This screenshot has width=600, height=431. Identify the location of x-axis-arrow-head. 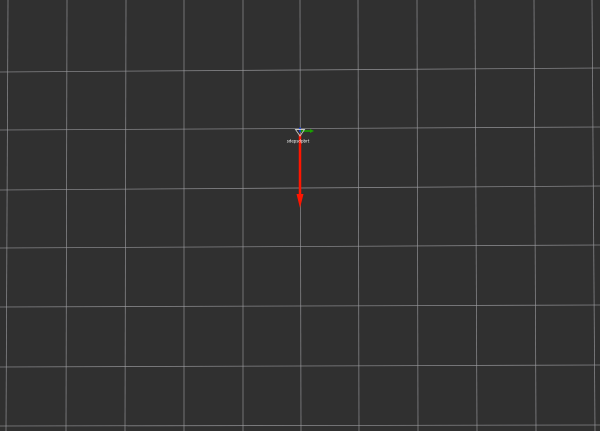
(300, 201).